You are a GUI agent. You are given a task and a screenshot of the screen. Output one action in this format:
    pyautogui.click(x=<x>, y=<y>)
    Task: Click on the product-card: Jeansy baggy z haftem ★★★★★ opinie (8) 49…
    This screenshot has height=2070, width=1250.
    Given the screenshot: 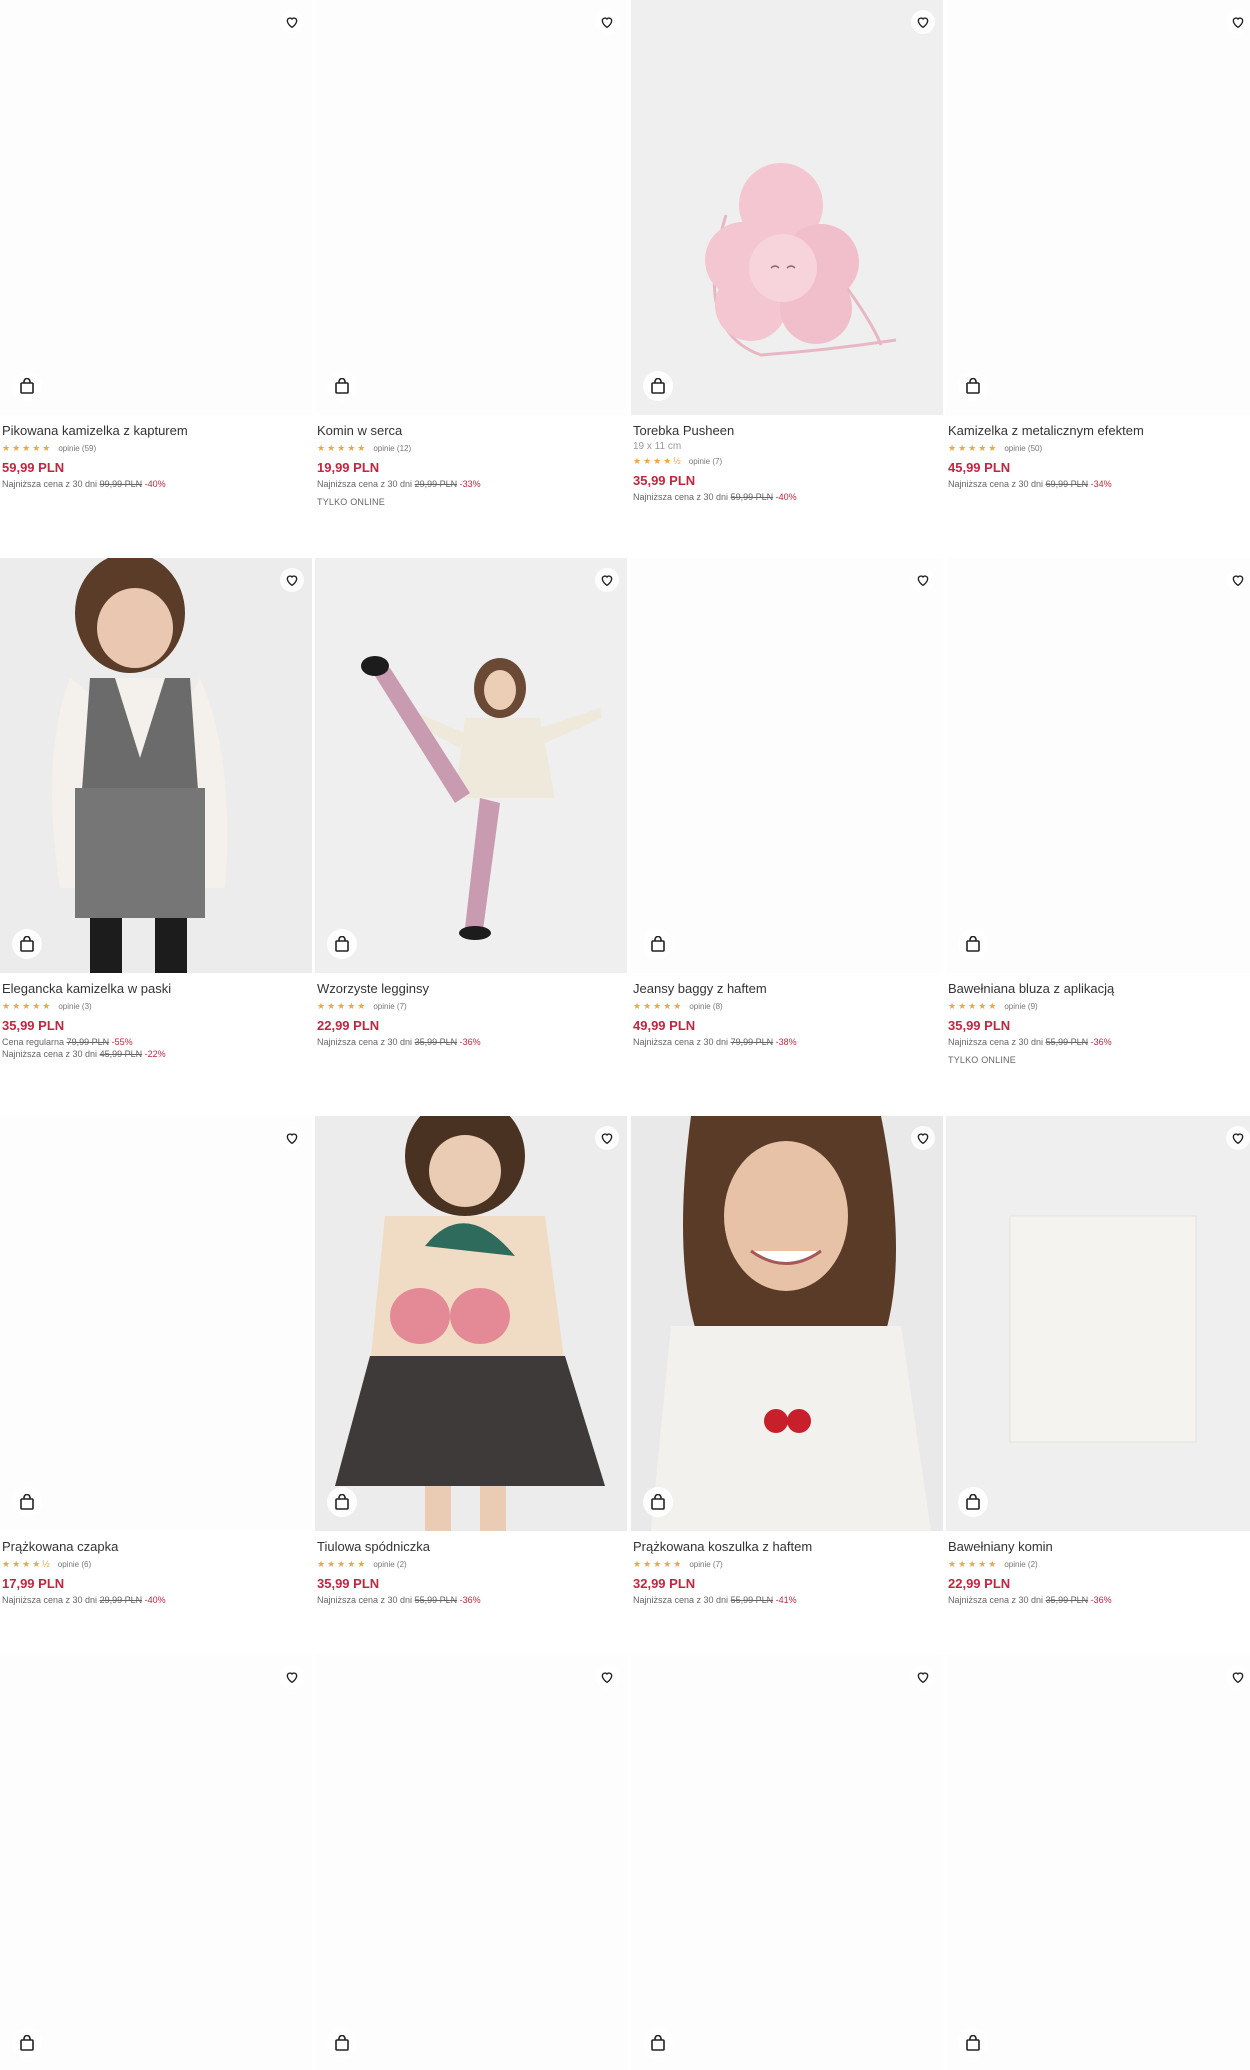 What is the action you would take?
    pyautogui.click(x=787, y=802)
    